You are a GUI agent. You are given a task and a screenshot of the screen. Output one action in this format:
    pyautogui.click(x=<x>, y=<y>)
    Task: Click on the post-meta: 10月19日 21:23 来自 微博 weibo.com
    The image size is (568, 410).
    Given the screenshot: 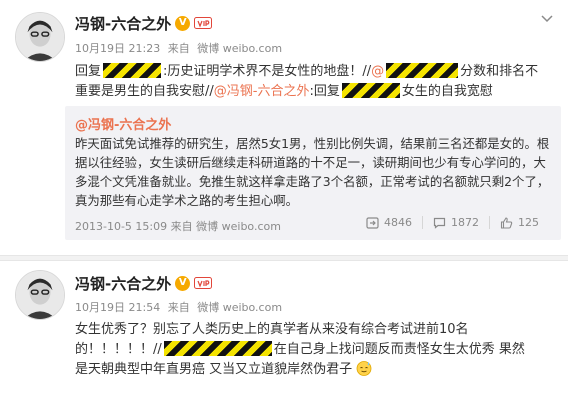 What is the action you would take?
    pyautogui.click(x=180, y=48)
    